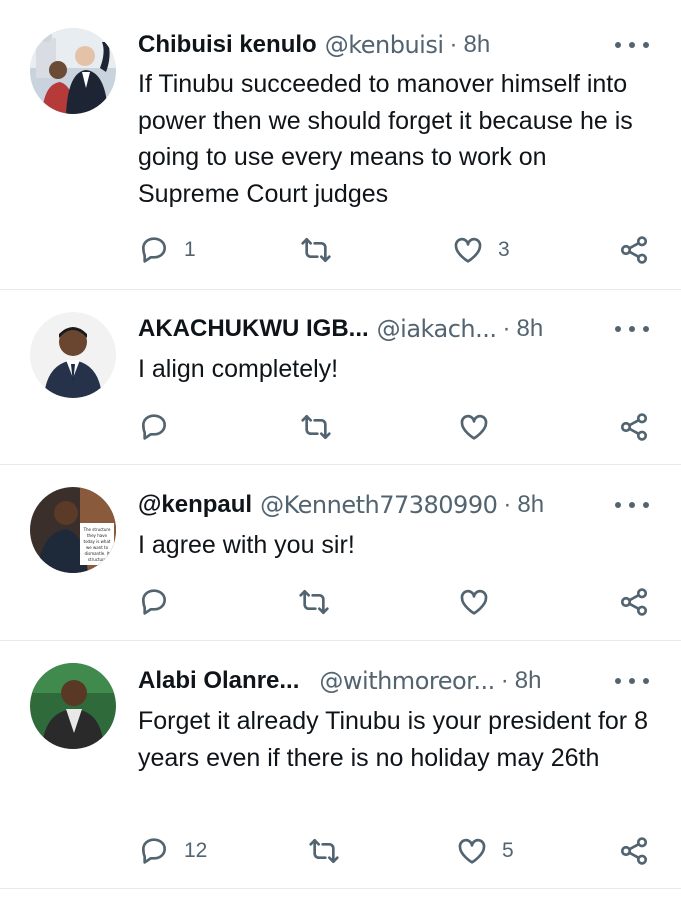 Image resolution: width=681 pixels, height=897 pixels. I want to click on svg-text: today is what, so click(97, 541).